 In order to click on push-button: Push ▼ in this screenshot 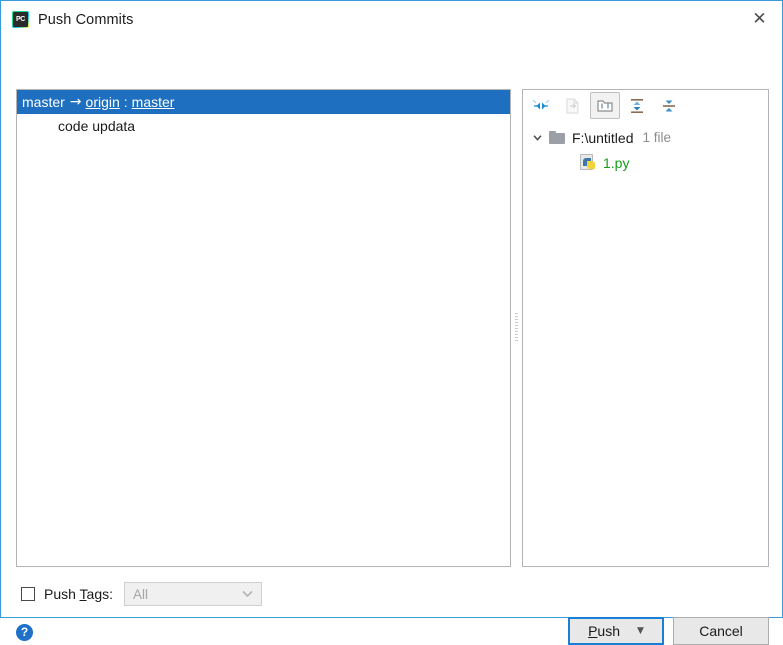, I will do `click(616, 631)`.